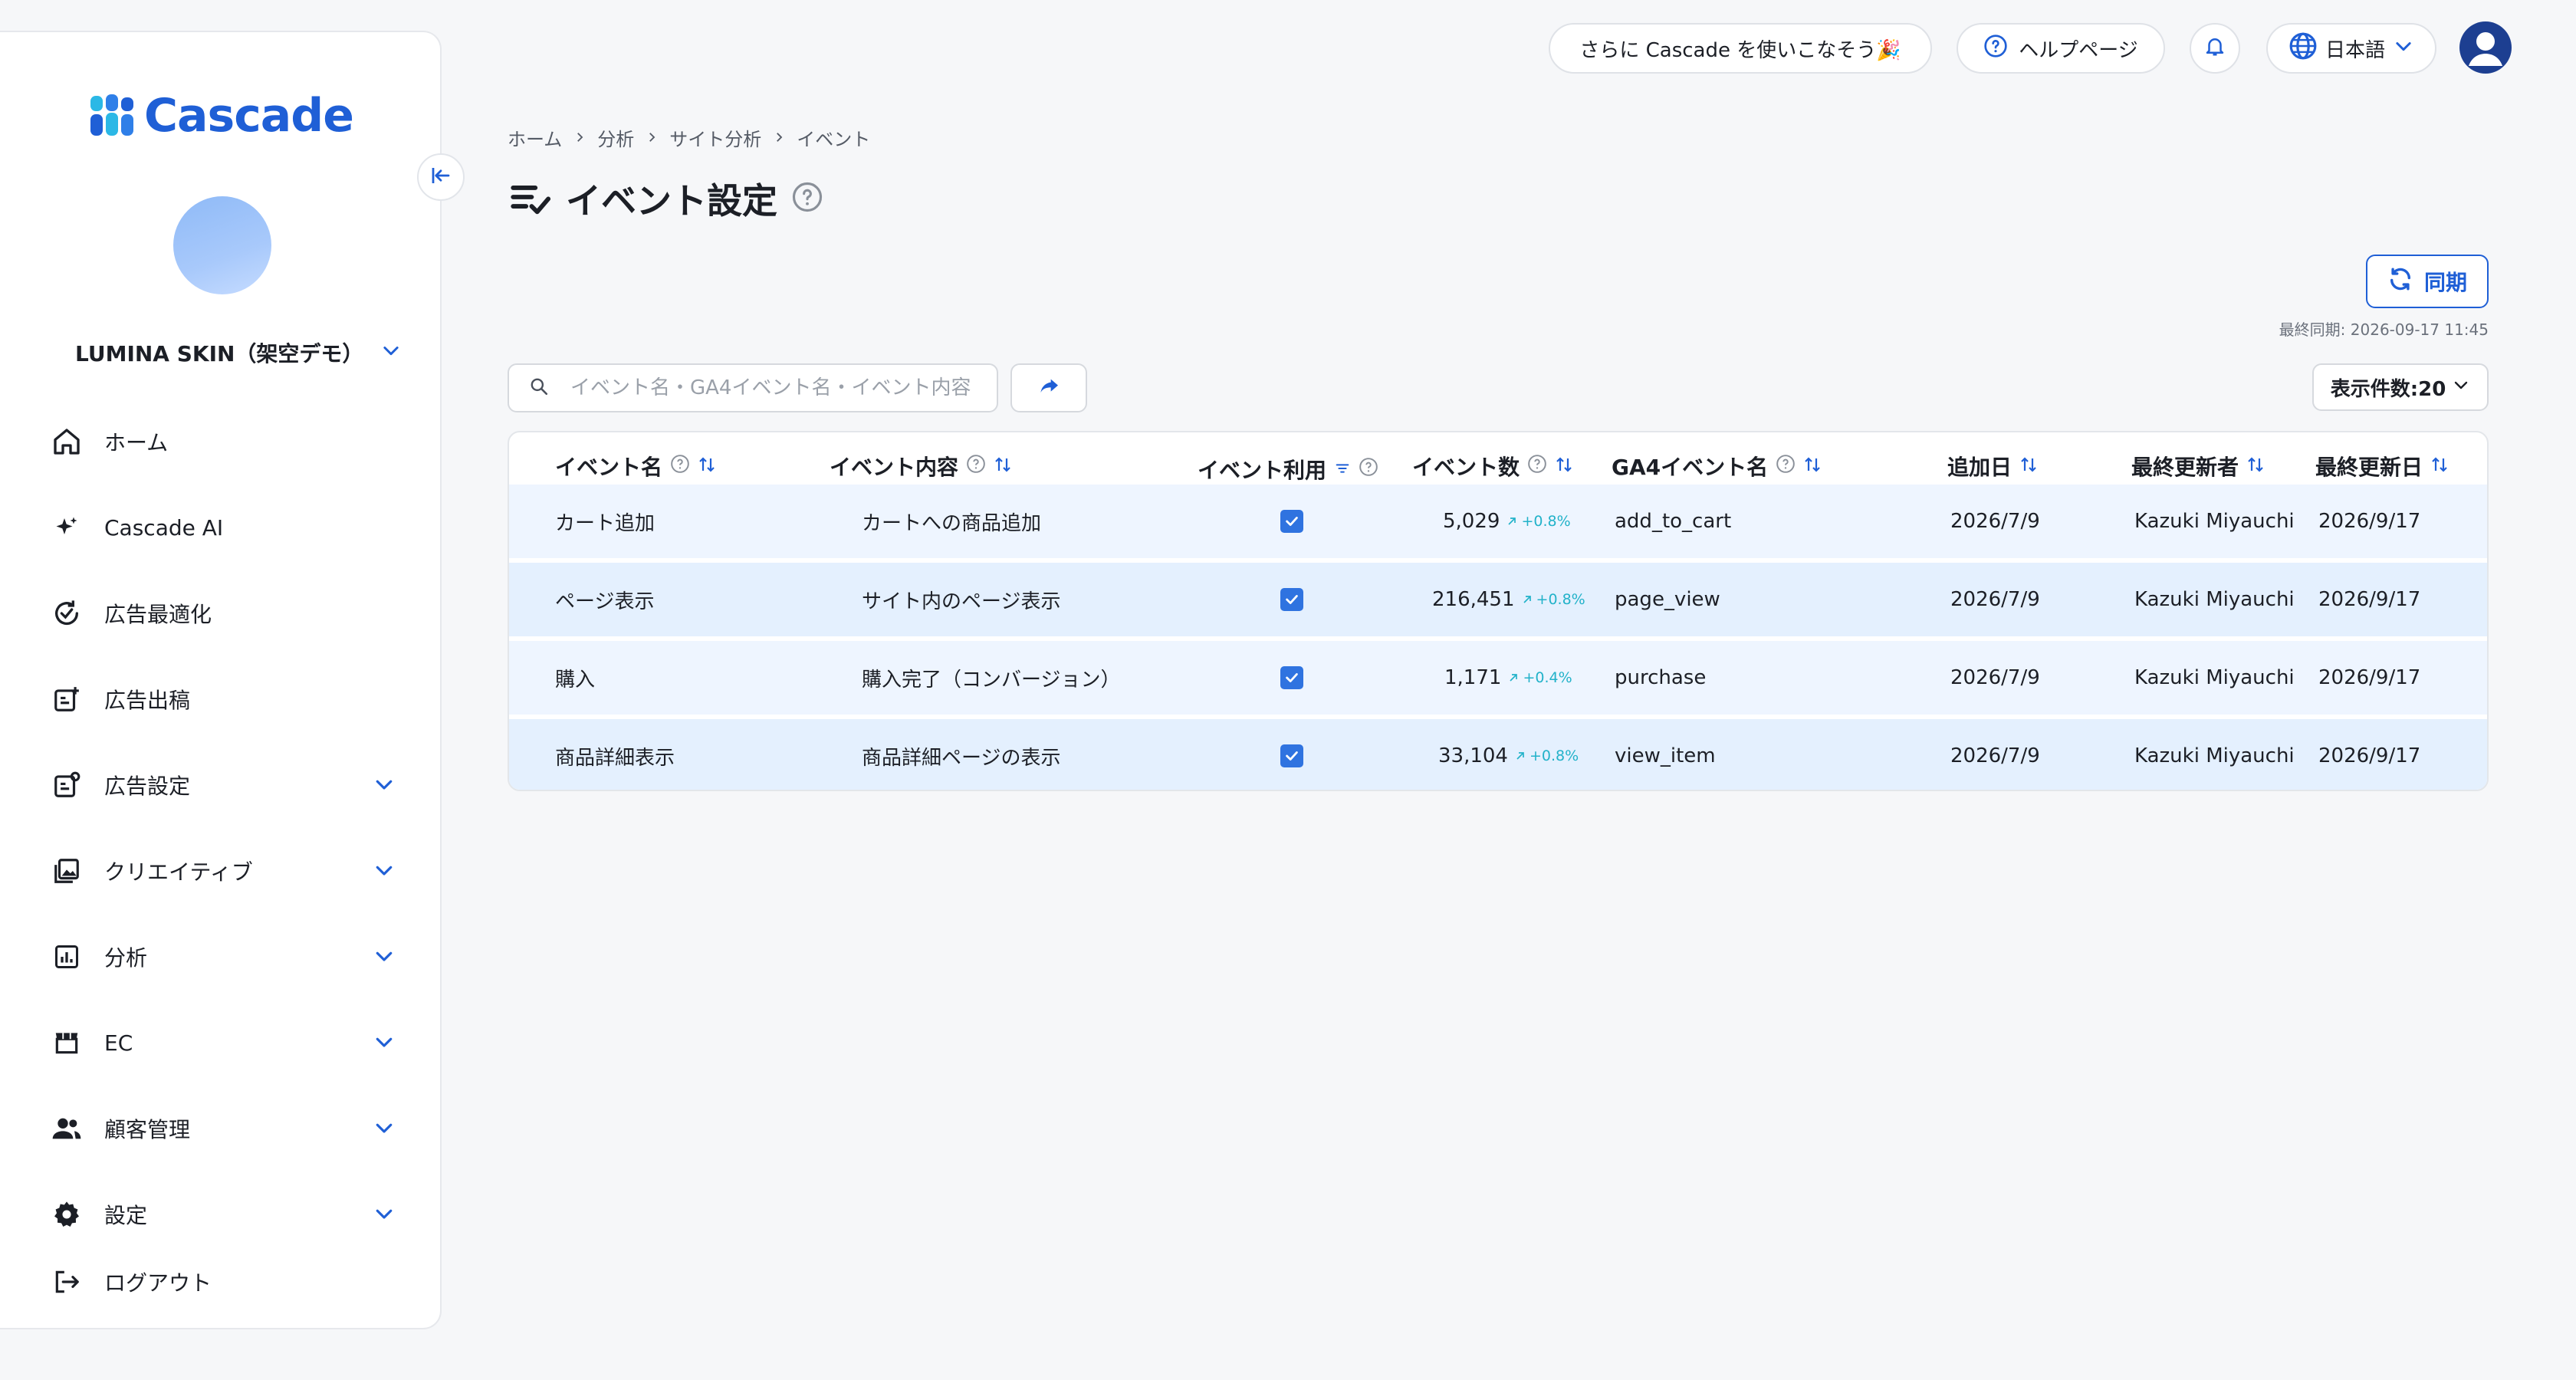 The height and width of the screenshot is (1380, 2576). I want to click on last-updater-cell: Kazuki Miyauchi, so click(2215, 522).